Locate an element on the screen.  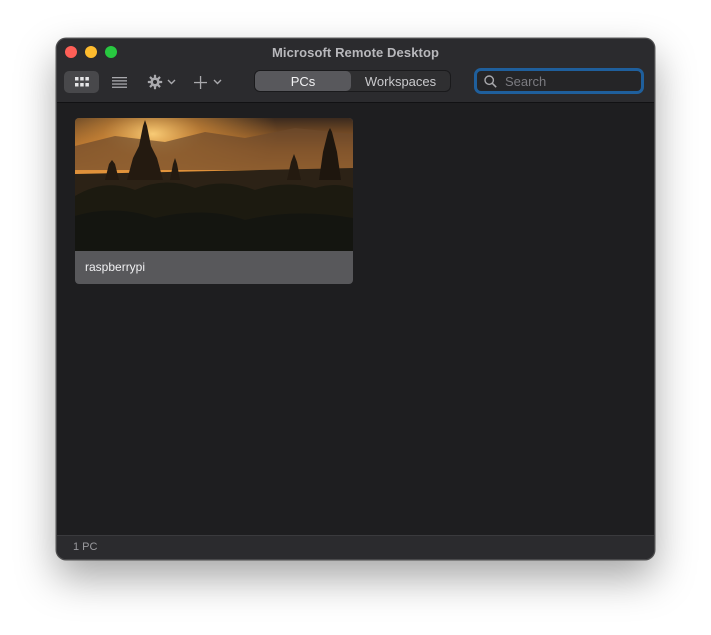
window-title: Microsoft Remote Desktop is located at coordinates (355, 52).